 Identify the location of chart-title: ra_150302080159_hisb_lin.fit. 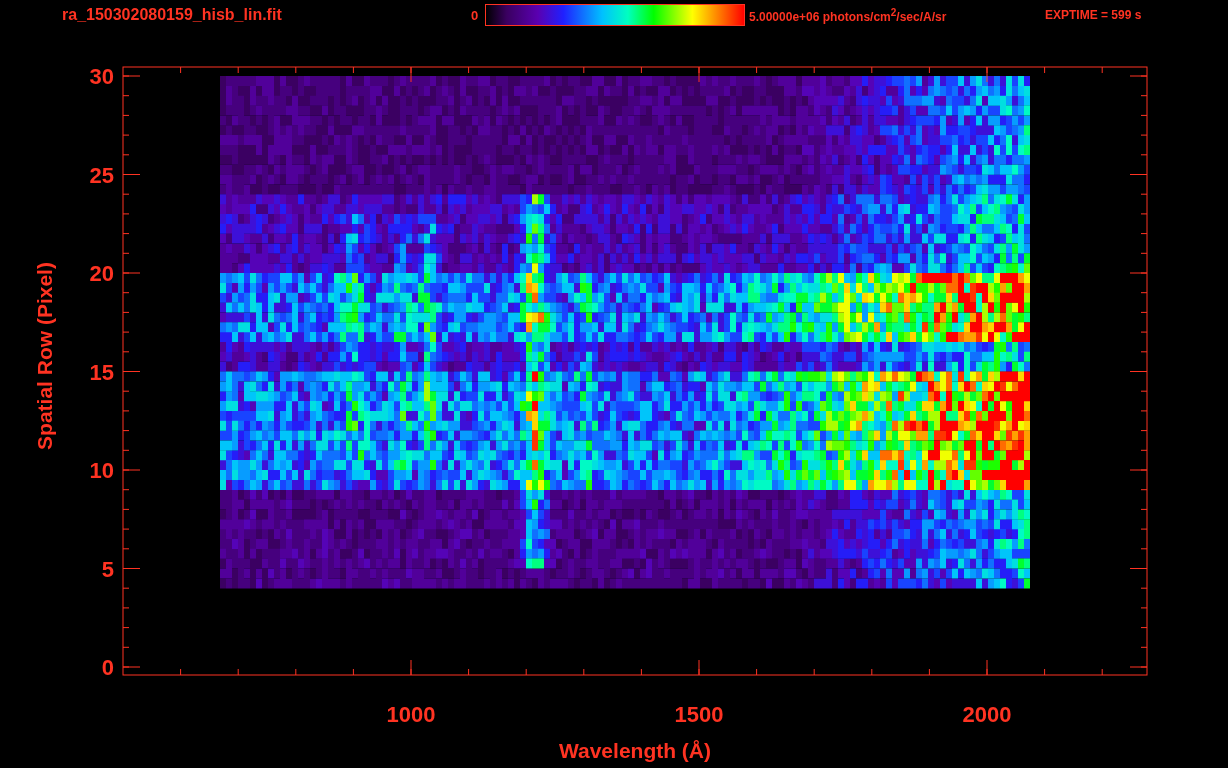
(172, 15).